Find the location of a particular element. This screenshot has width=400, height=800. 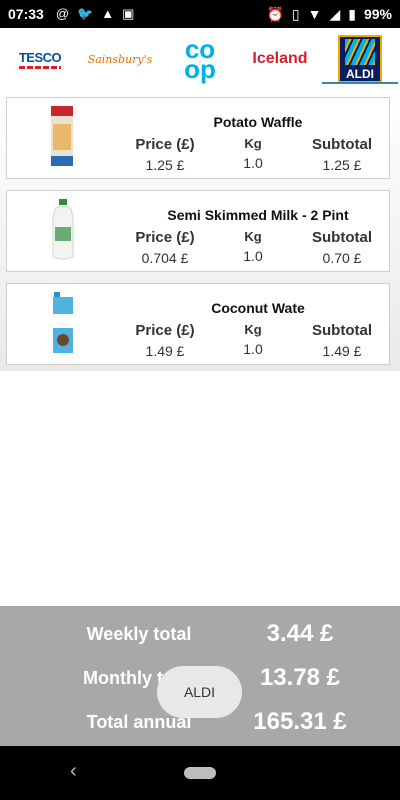

twitter-icon: 🐦 is located at coordinates (85, 13).